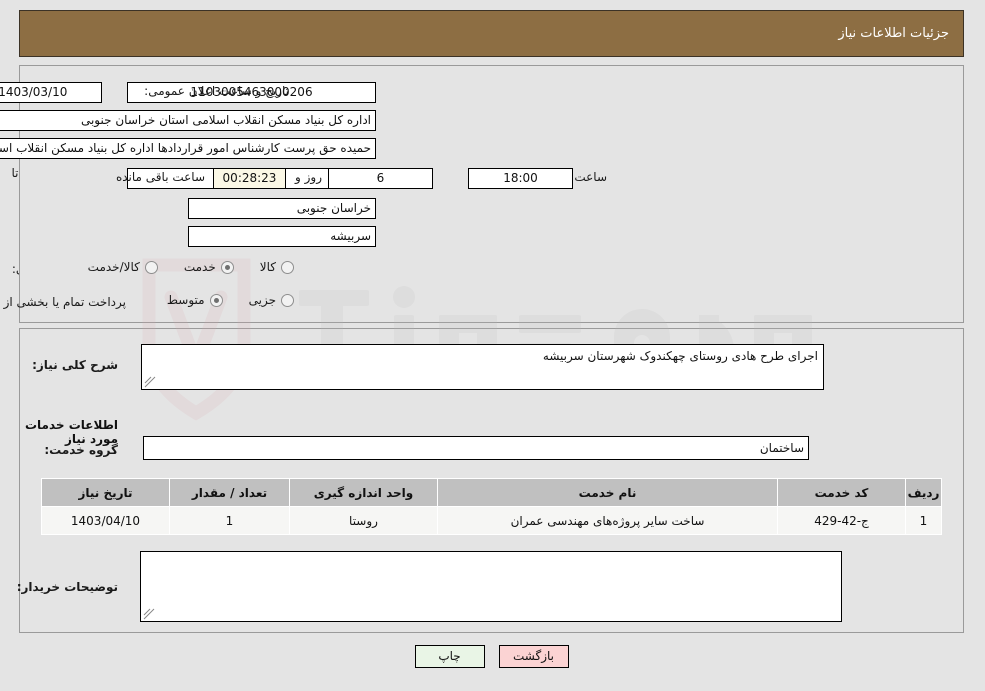 The height and width of the screenshot is (691, 985). I want to click on countdown-field-row: 00:28:23, so click(250, 178).